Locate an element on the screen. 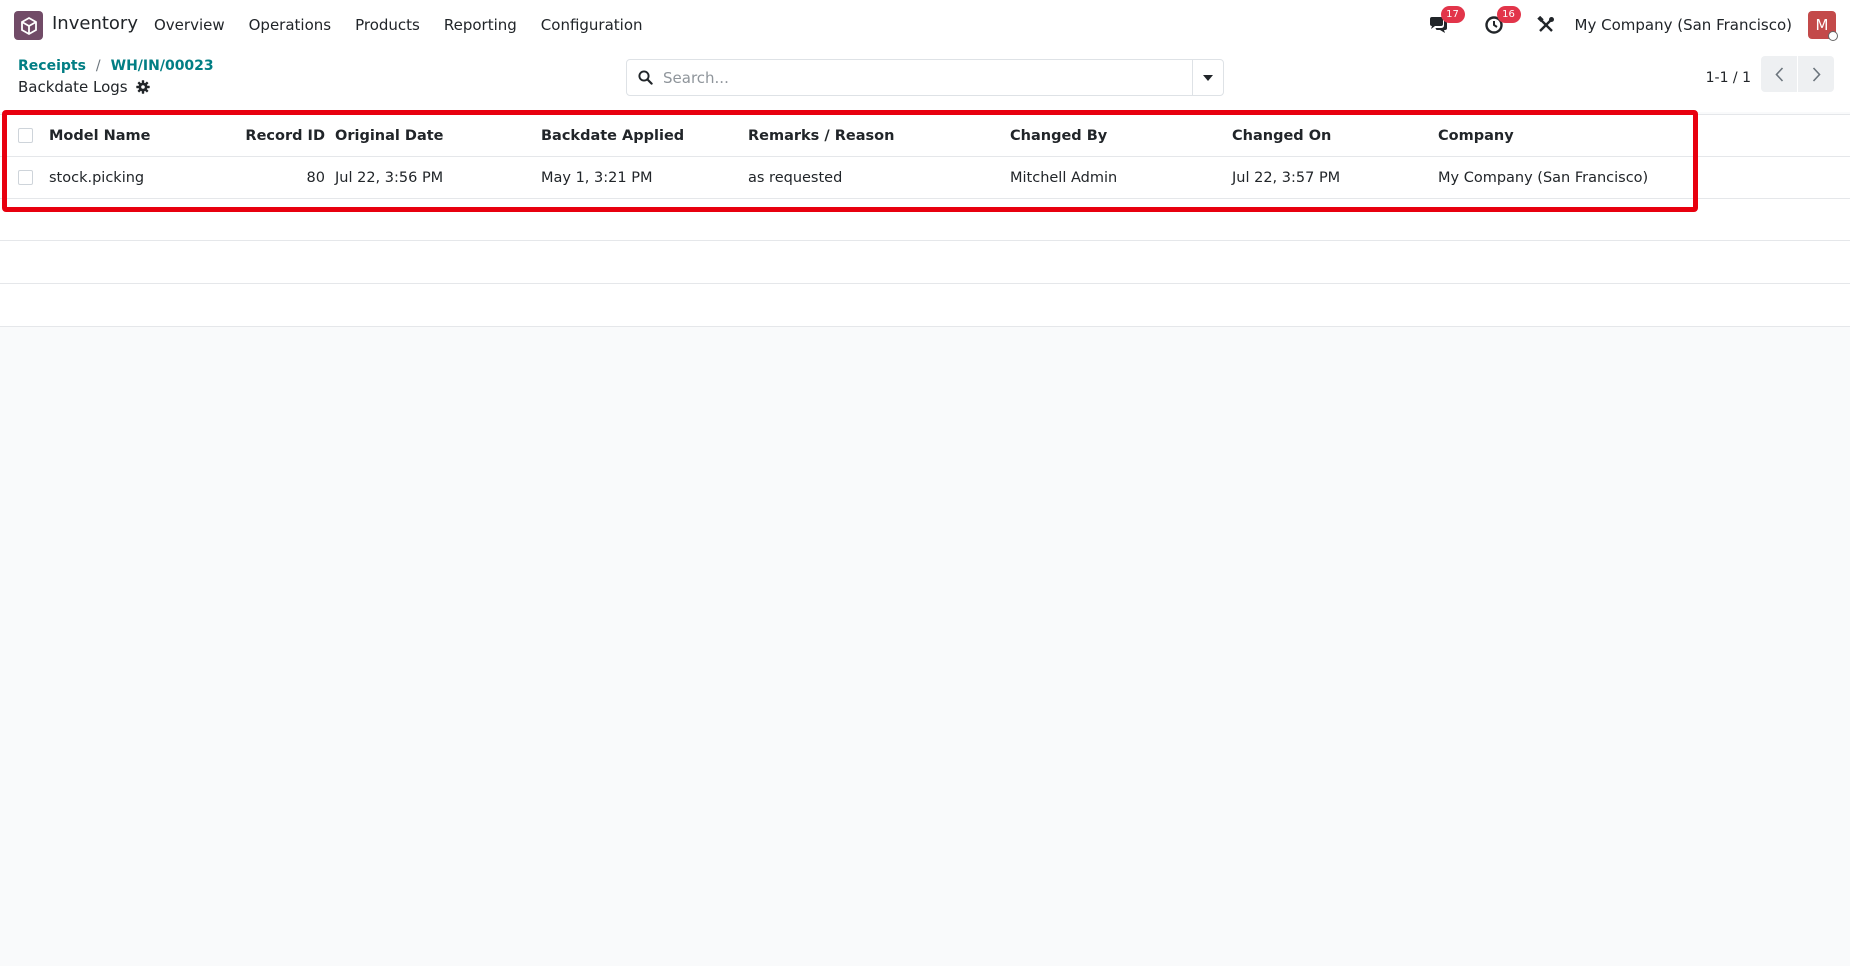 The width and height of the screenshot is (1850, 966). row-select-cell is located at coordinates (25, 177).